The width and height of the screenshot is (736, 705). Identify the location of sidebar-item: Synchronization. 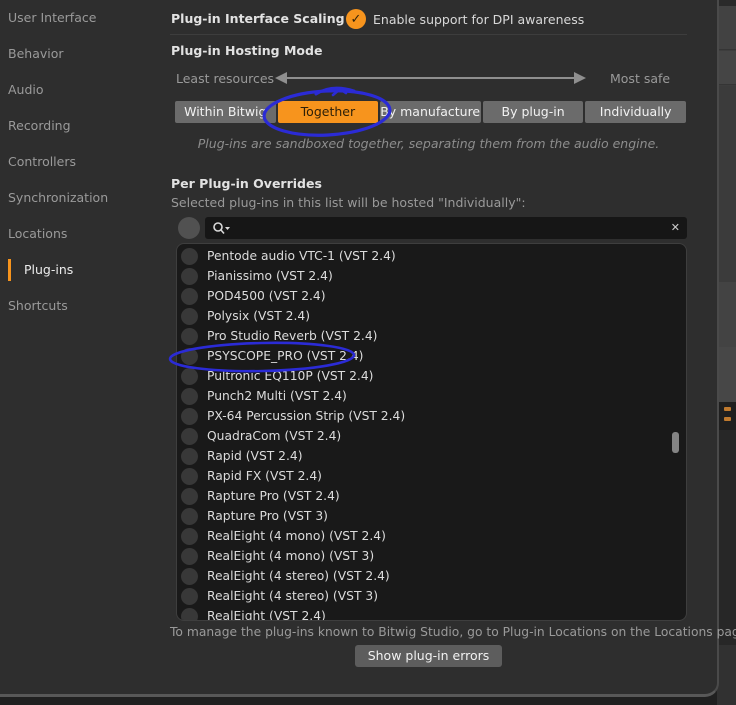
(58, 198).